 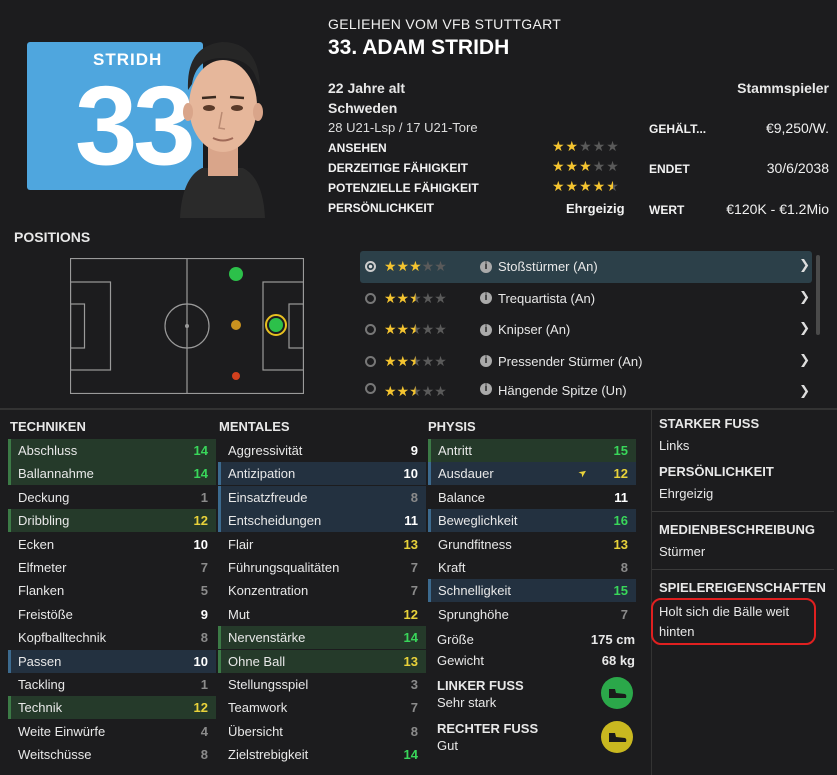 What do you see at coordinates (586, 146) in the screenshot?
I see `reputation-stars: ★★★★★` at bounding box center [586, 146].